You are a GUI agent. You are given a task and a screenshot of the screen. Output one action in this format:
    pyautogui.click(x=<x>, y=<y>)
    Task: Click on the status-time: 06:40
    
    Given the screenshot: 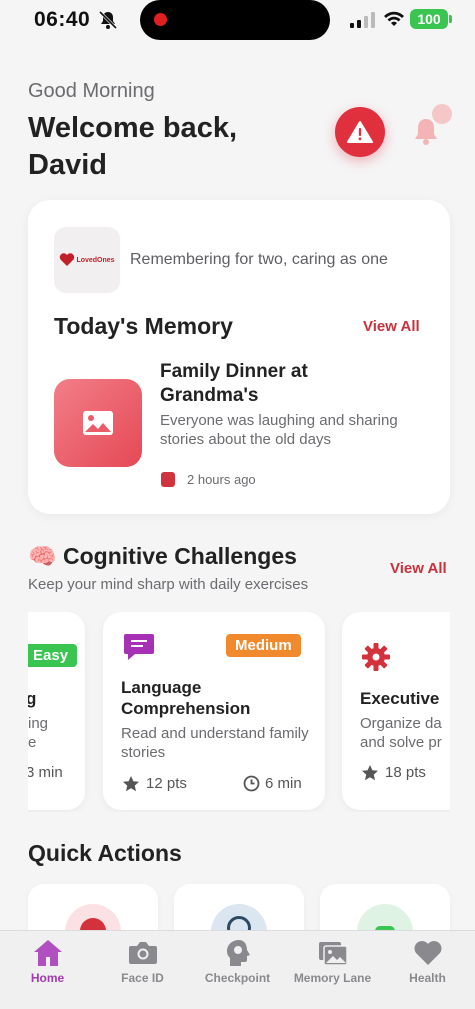 What is the action you would take?
    pyautogui.click(x=62, y=19)
    